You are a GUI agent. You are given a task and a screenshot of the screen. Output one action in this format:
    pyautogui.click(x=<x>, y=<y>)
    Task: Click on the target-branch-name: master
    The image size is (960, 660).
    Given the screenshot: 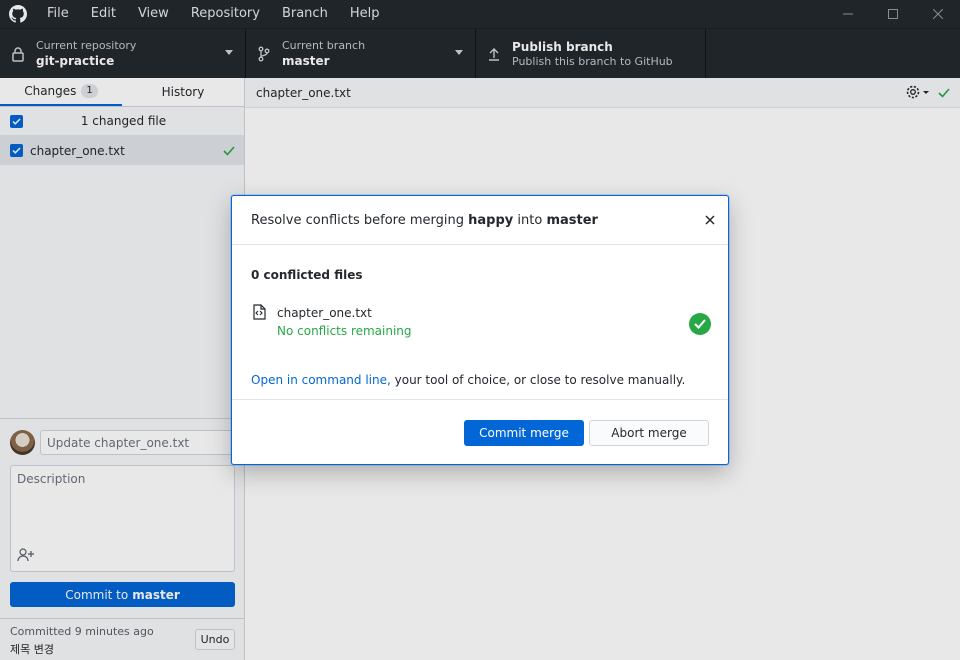 What is the action you would take?
    pyautogui.click(x=572, y=220)
    